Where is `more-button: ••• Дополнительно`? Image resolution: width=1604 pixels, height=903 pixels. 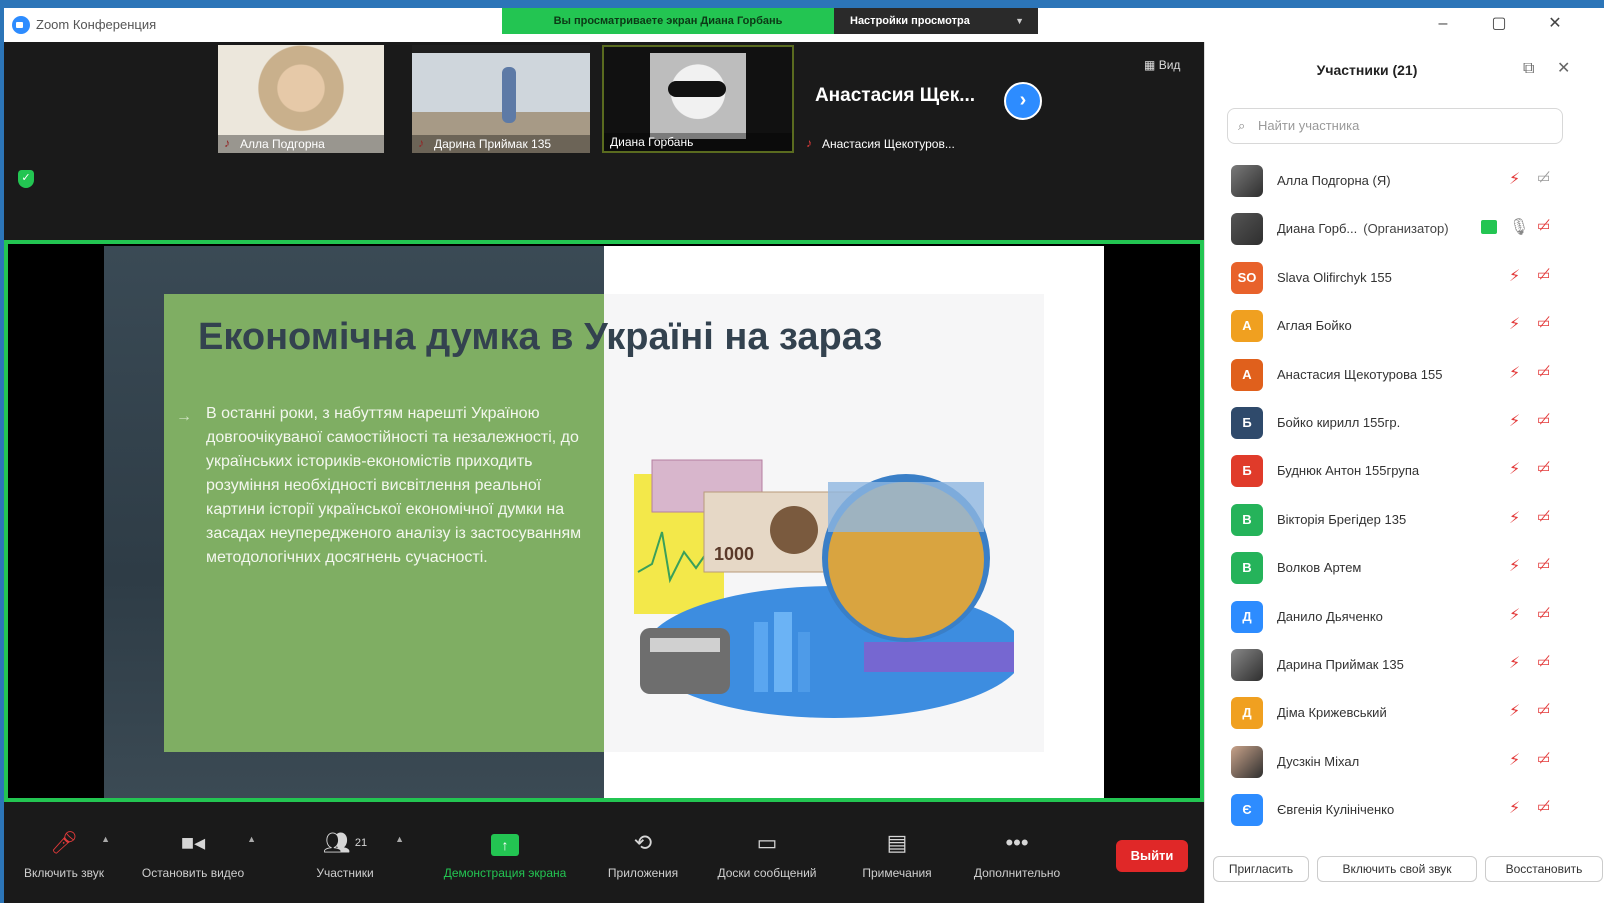 more-button: ••• Дополнительно is located at coordinates (1017, 855).